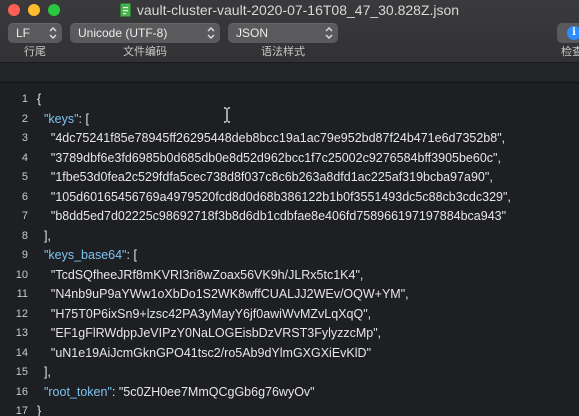 The image size is (579, 416). I want to click on line-number: 12, so click(21, 313).